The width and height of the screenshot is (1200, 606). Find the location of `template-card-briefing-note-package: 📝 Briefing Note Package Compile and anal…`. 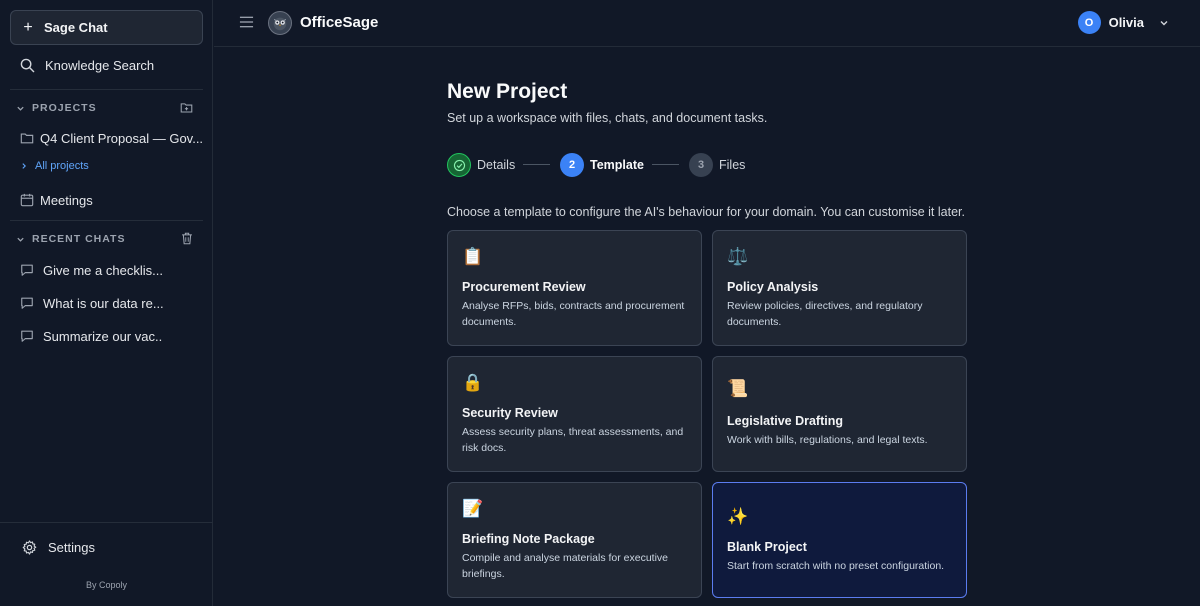

template-card-briefing-note-package: 📝 Briefing Note Package Compile and anal… is located at coordinates (574, 540).